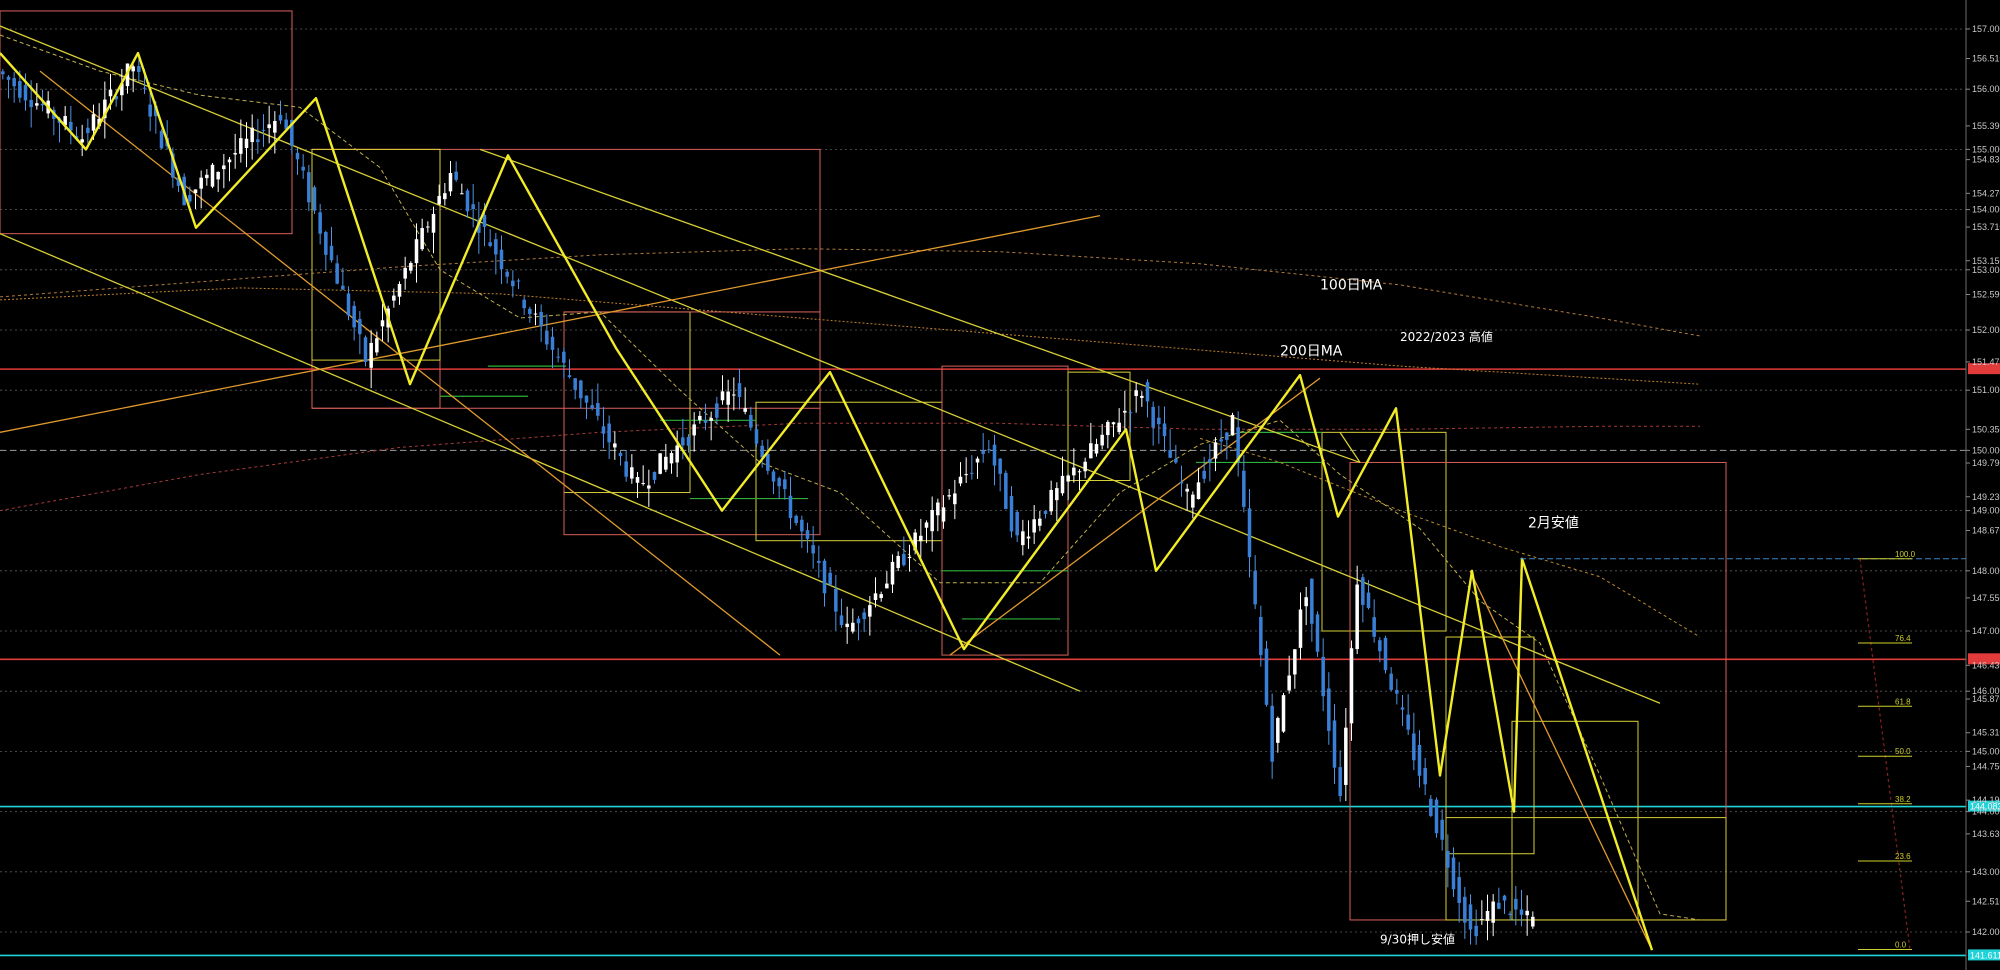 Image resolution: width=2000 pixels, height=970 pixels. What do you see at coordinates (1986, 834) in the screenshot?
I see `axis-tick-label: 143.630` at bounding box center [1986, 834].